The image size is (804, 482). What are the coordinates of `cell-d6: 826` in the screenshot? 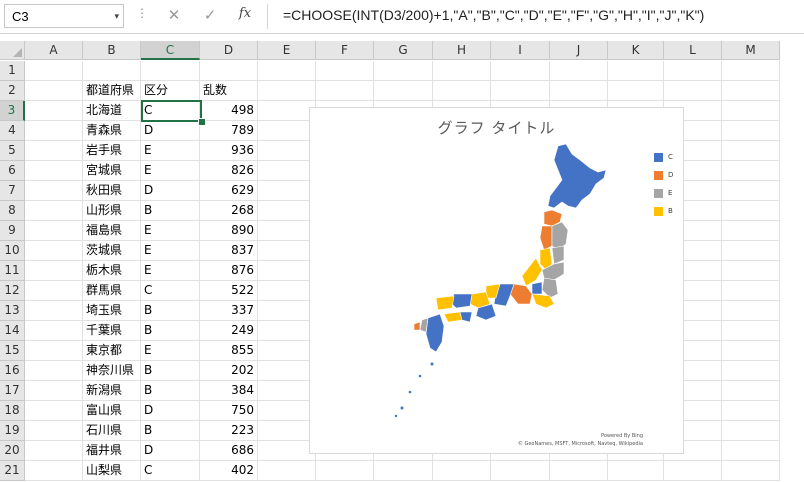 It's located at (229, 171).